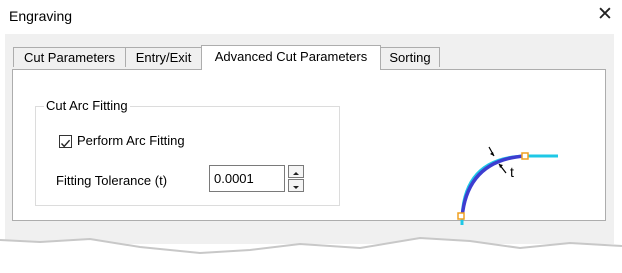  I want to click on spin-up-button, so click(296, 171).